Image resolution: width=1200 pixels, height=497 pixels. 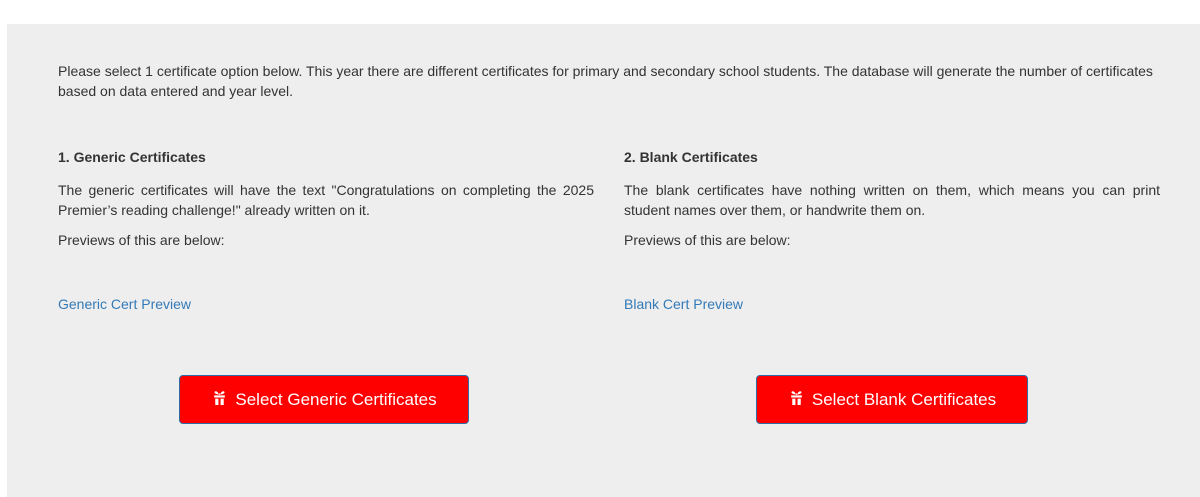 I want to click on blank-preview-link: Blank Cert Preview, so click(x=683, y=304).